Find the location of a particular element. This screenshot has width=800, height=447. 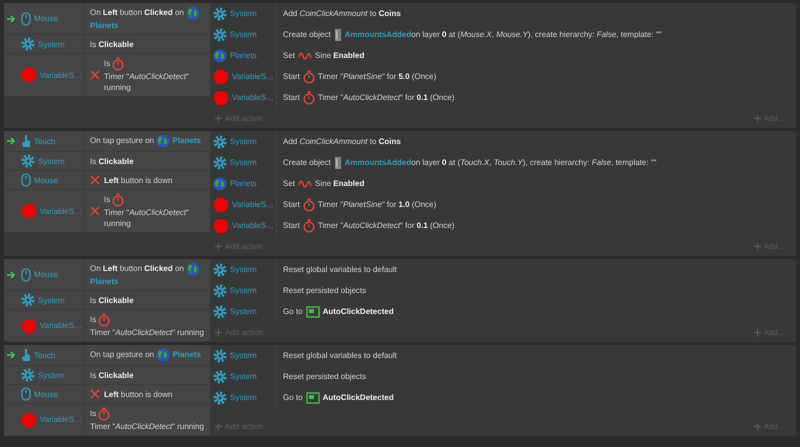

object-icon is located at coordinates (338, 35).